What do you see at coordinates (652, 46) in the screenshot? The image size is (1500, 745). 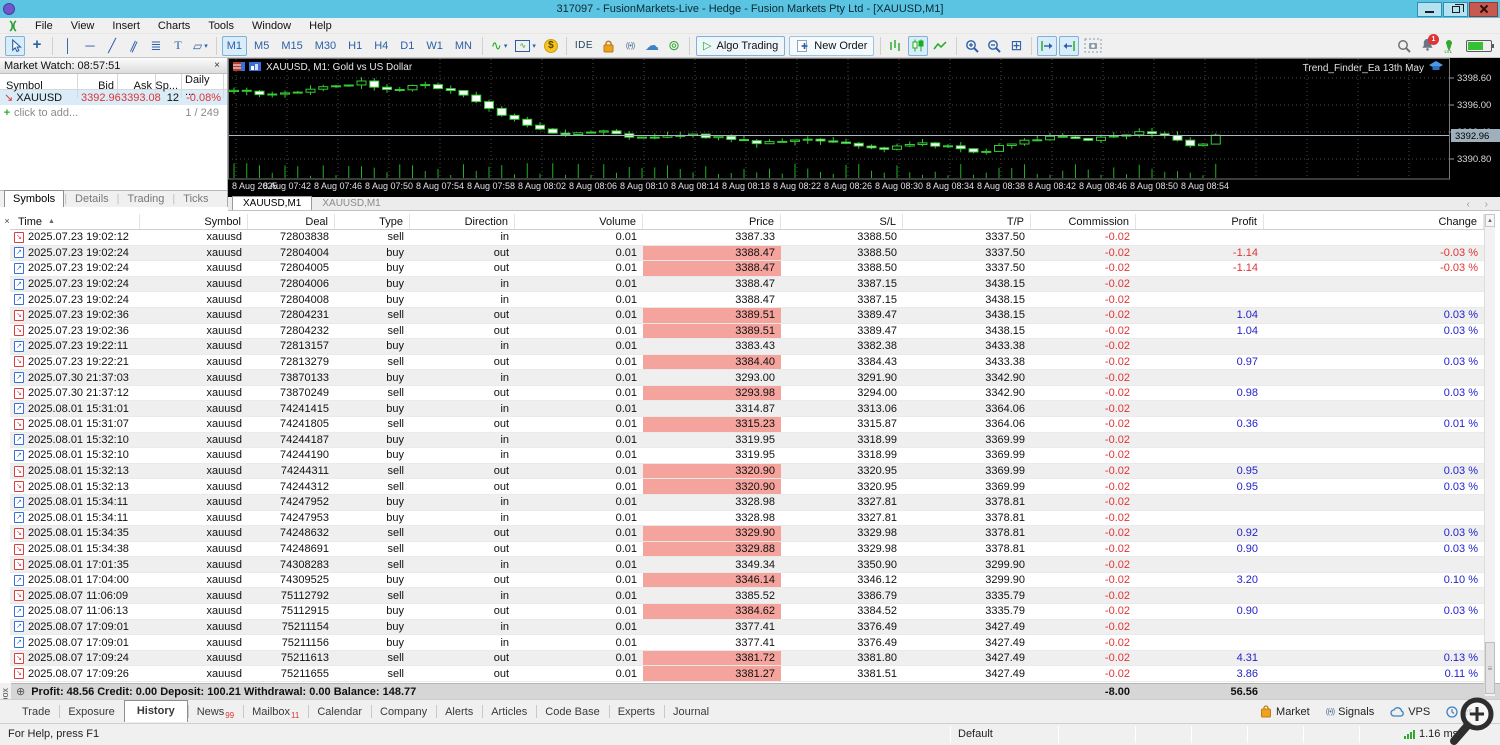 I see `mql5-cloud-button: ☁` at bounding box center [652, 46].